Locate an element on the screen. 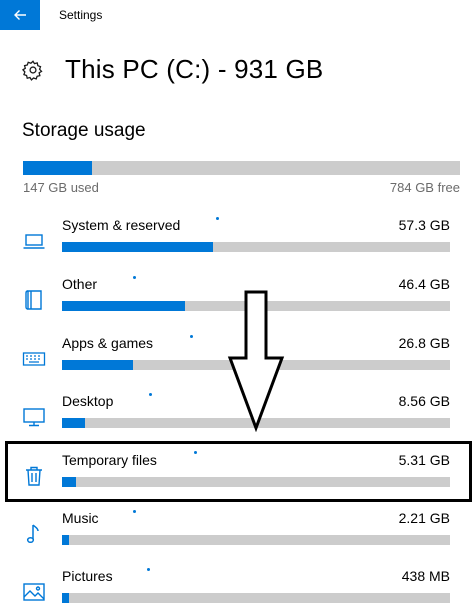 The height and width of the screenshot is (607, 474). category-size: 46.4 GB is located at coordinates (424, 284).